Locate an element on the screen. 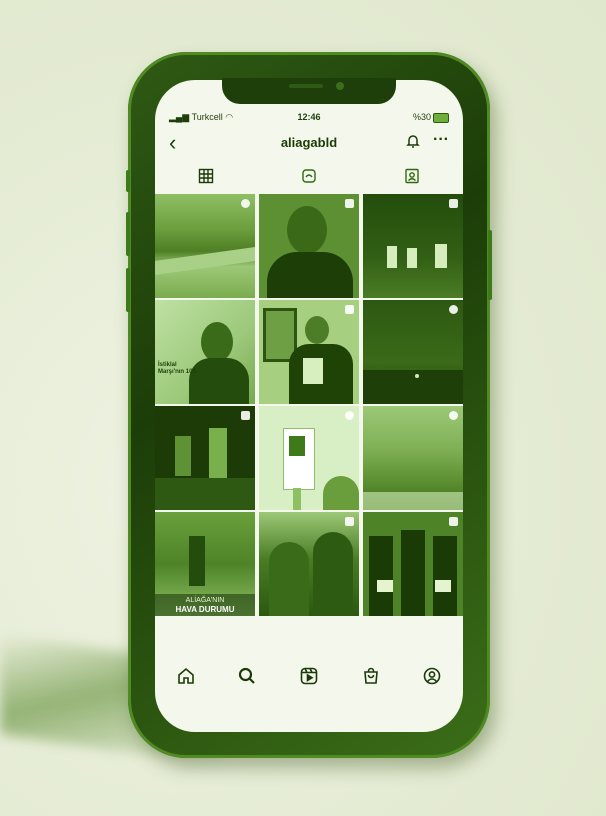 The height and width of the screenshot is (816, 606). silent-switch is located at coordinates (128, 181).